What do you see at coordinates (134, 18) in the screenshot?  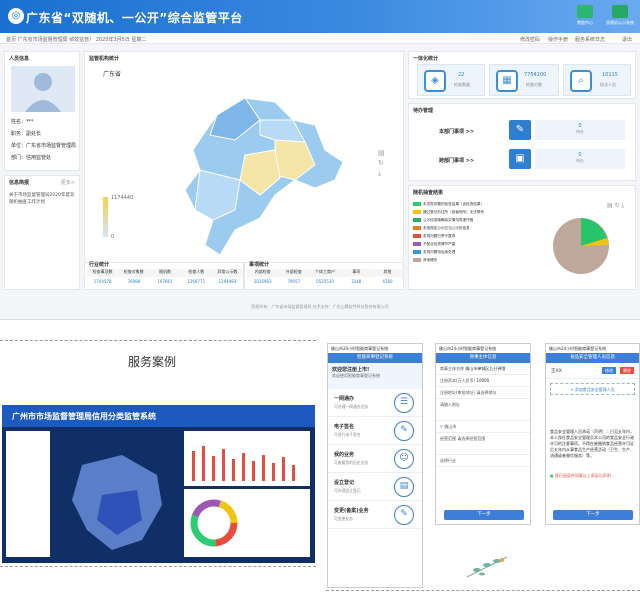 I see `app-title: 广东省“双随机、一公开”综合监管平台` at bounding box center [134, 18].